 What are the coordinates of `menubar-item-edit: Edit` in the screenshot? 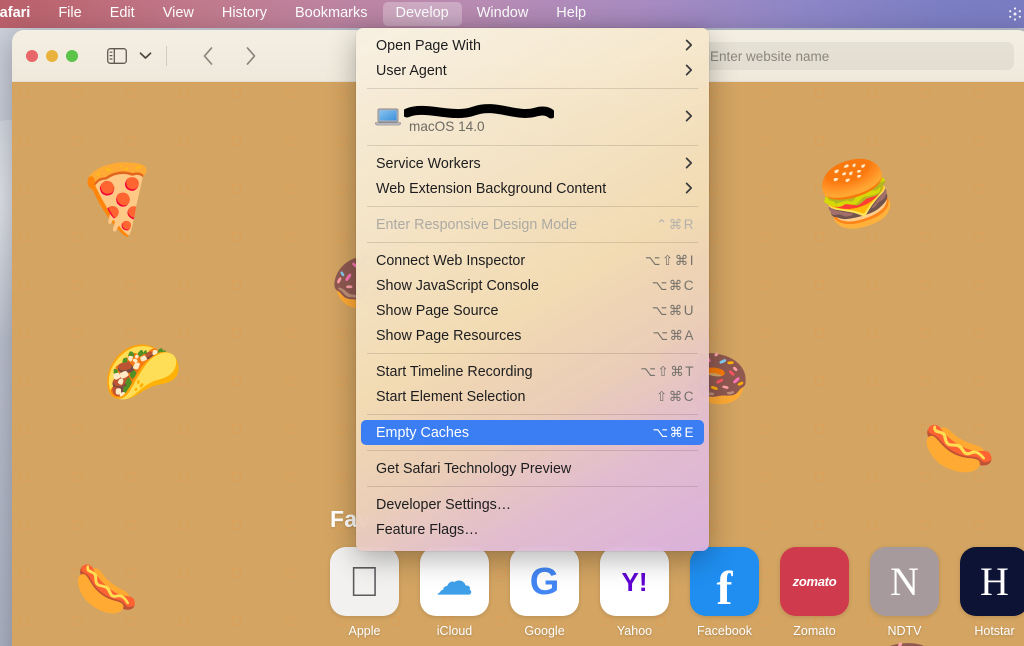 It's located at (122, 14).